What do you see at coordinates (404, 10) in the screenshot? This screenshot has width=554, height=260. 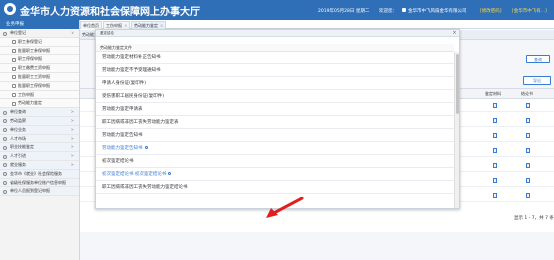 I see `notification-icon` at bounding box center [404, 10].